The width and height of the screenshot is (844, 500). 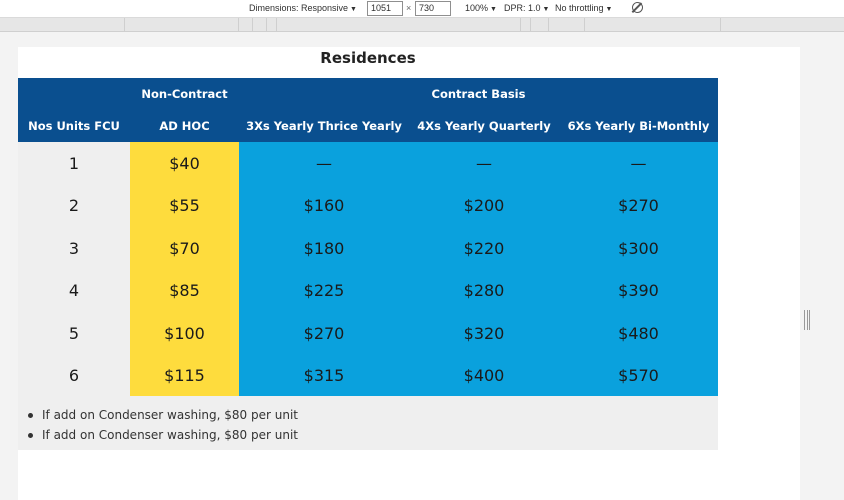 What do you see at coordinates (385, 8) in the screenshot?
I see `width-input: 1051` at bounding box center [385, 8].